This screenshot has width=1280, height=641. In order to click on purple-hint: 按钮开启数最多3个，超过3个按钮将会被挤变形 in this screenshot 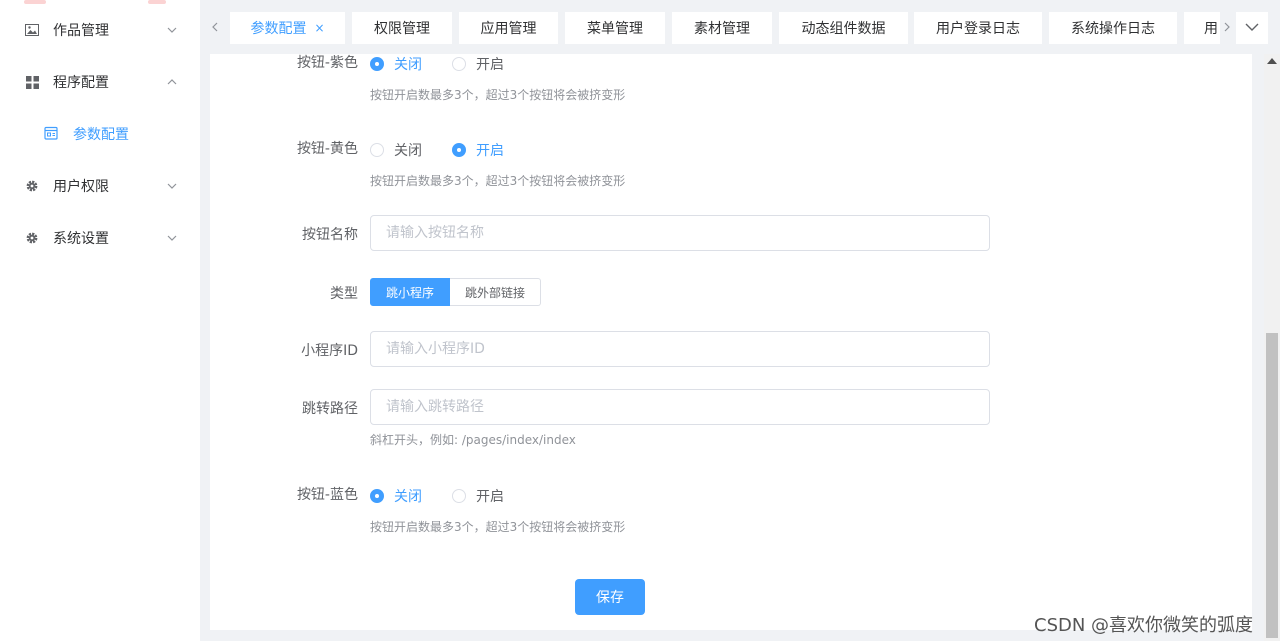, I will do `click(498, 95)`.